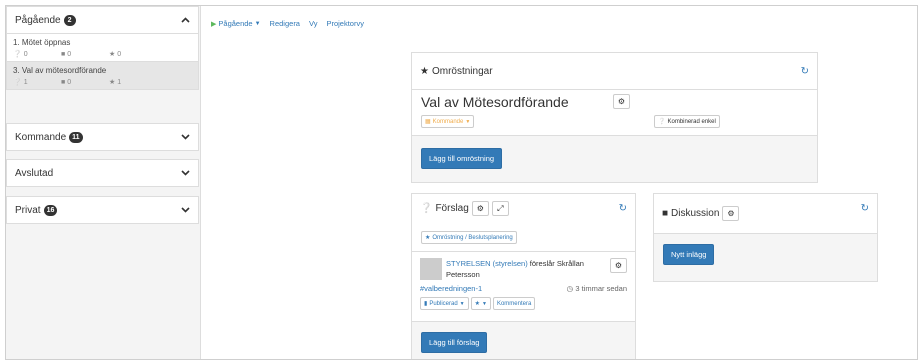 The width and height of the screenshot is (923, 360). Describe the element at coordinates (514, 303) in the screenshot. I see `comment-button: Kommentera` at that location.